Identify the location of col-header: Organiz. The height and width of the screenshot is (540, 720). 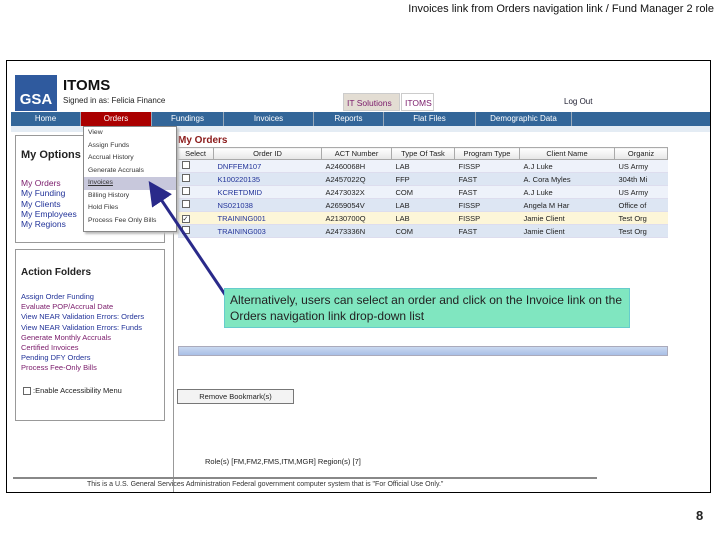
(641, 153).